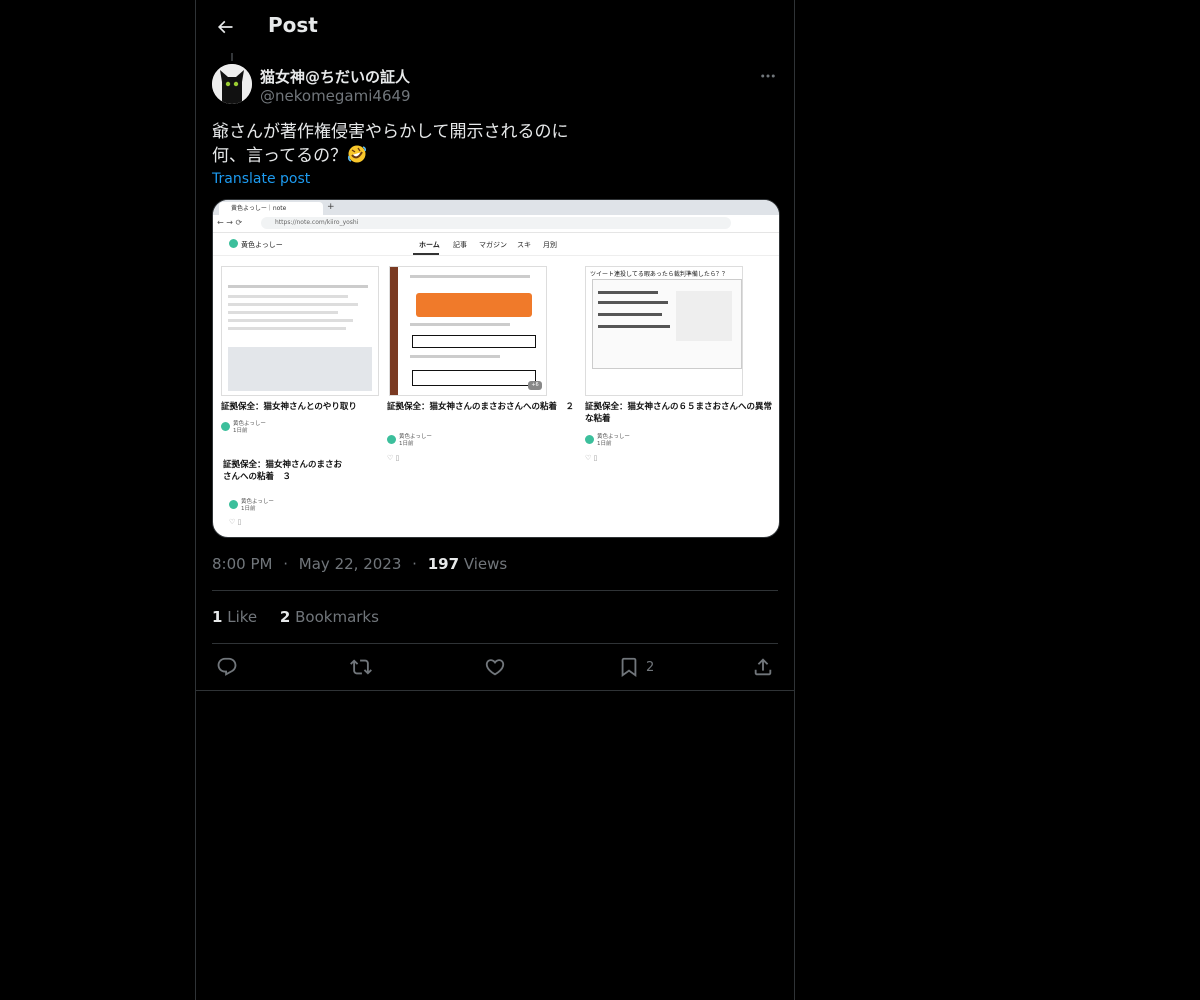 The image size is (1200, 1000). I want to click on post-time: 8:00 PM, so click(242, 564).